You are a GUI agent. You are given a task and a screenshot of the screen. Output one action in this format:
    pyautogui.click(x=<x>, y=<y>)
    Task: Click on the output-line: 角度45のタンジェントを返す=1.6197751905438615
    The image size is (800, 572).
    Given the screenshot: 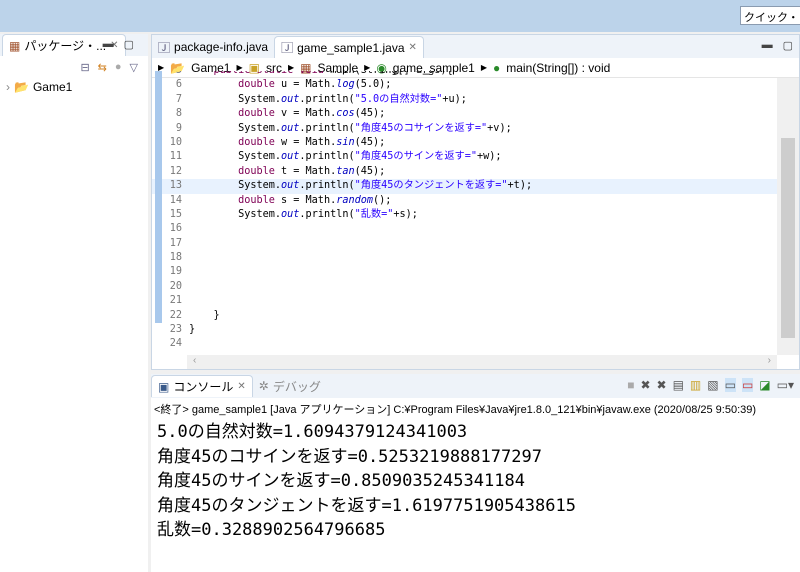 What is the action you would take?
    pyautogui.click(x=366, y=505)
    